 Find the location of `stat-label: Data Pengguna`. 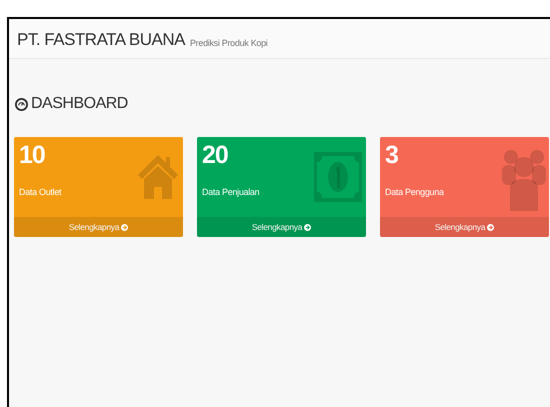

stat-label: Data Pengguna is located at coordinates (414, 192).